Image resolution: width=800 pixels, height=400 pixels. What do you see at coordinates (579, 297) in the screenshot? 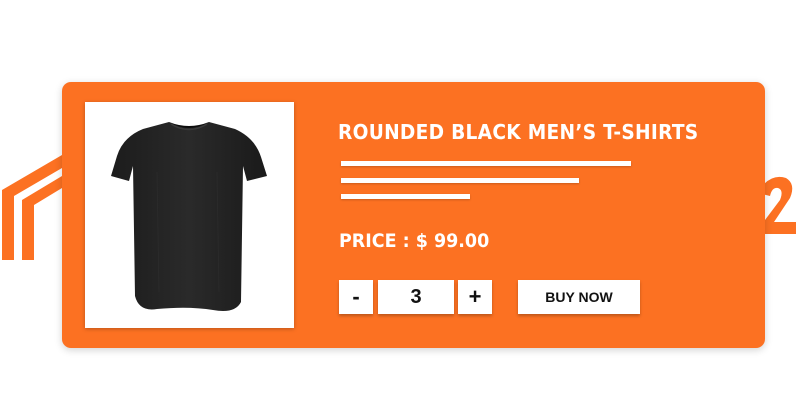
I see `buy-now-button: BUY NOW` at bounding box center [579, 297].